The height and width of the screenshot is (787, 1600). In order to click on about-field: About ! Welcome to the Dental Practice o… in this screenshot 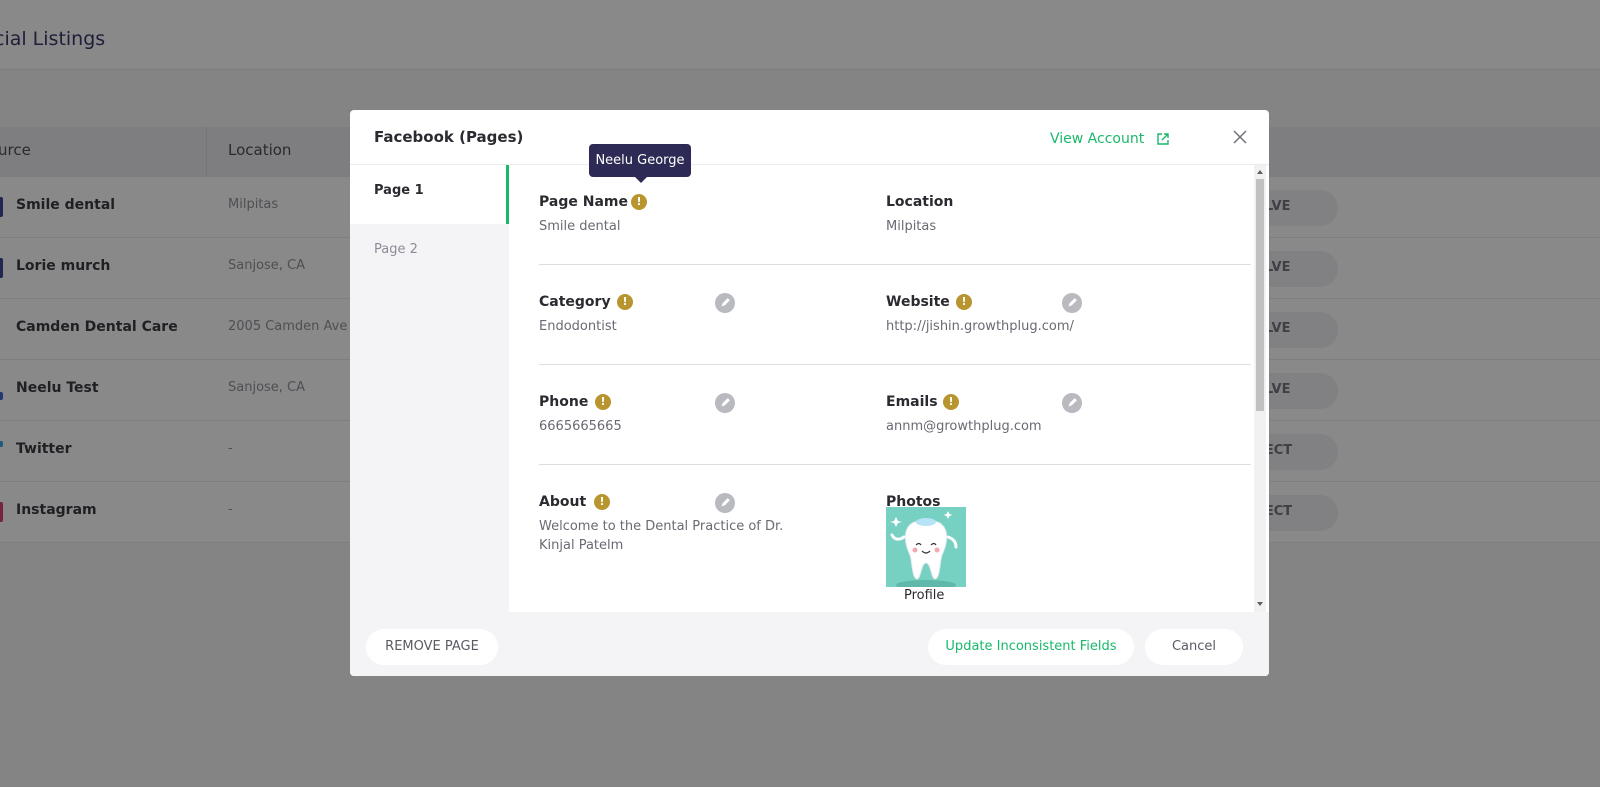, I will do `click(689, 538)`.